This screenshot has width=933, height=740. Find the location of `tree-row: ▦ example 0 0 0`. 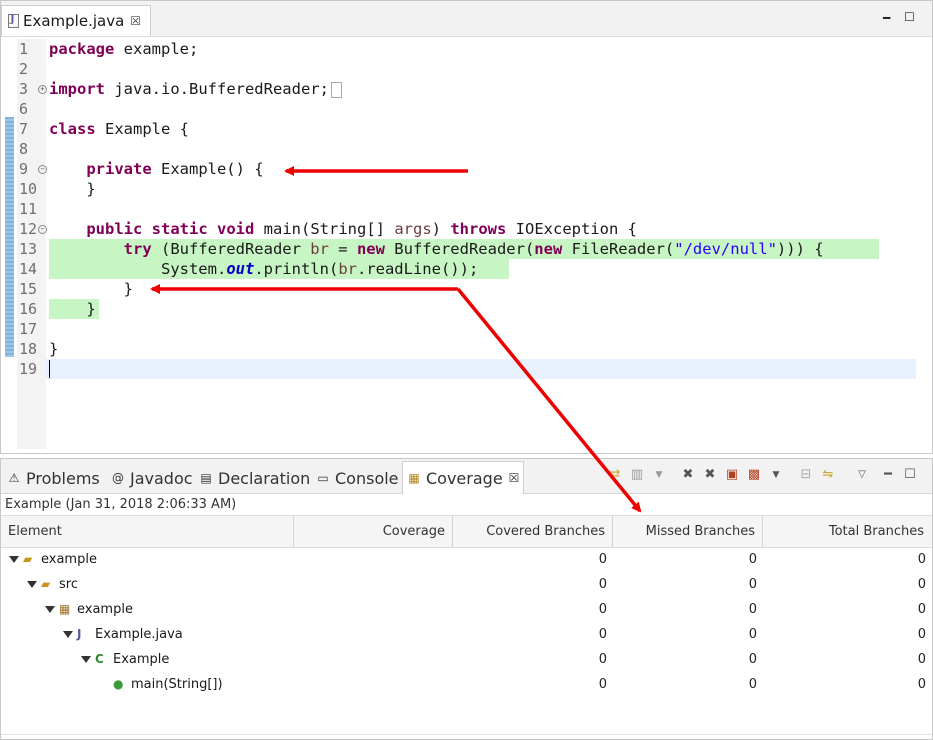

tree-row: ▦ example 0 0 0 is located at coordinates (466, 609).